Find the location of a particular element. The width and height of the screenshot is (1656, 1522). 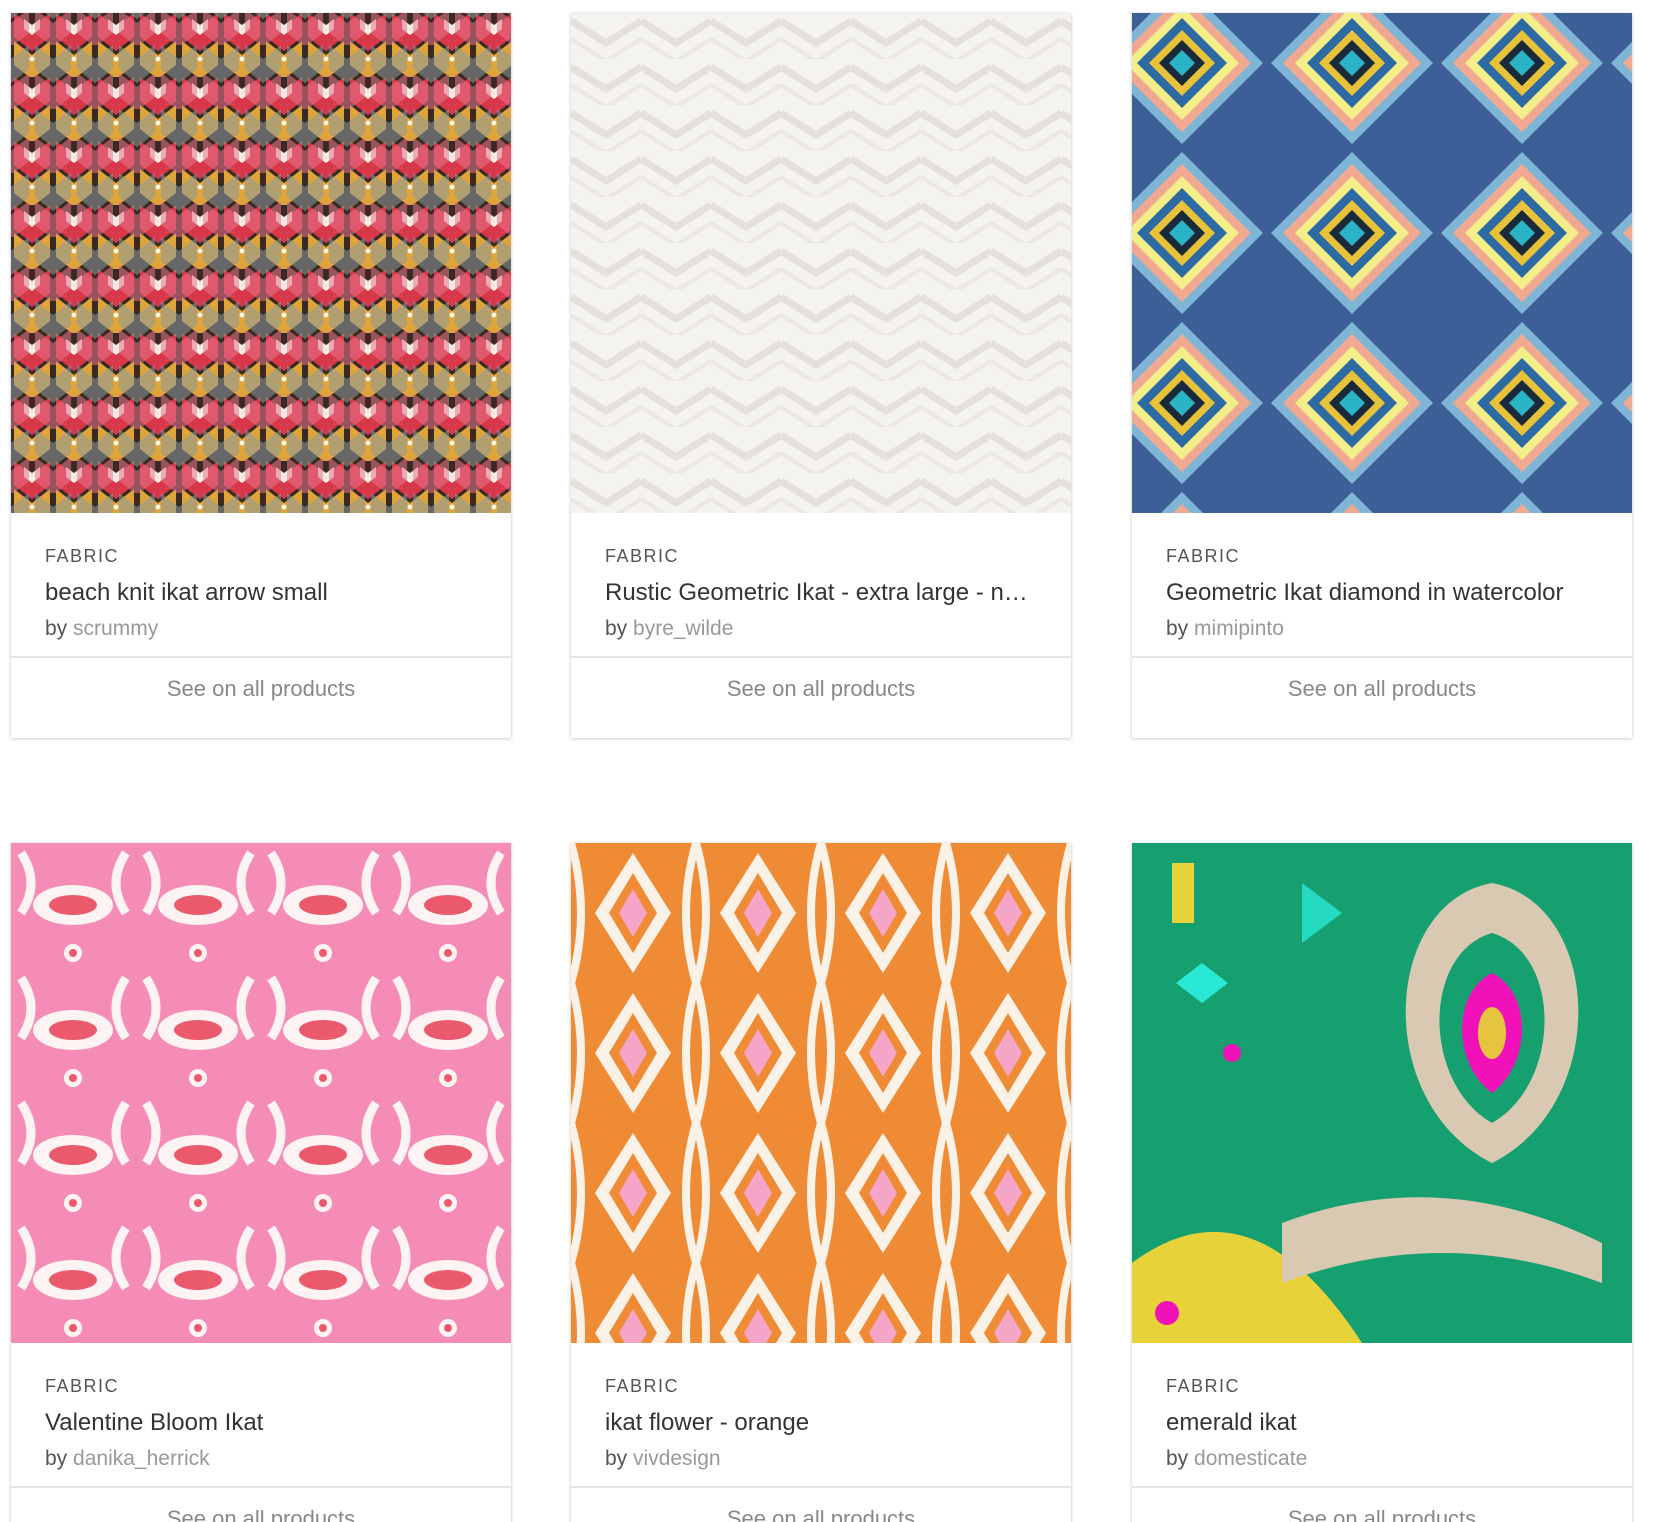

product-title: Valentine Bloom Ikat is located at coordinates (261, 1423).